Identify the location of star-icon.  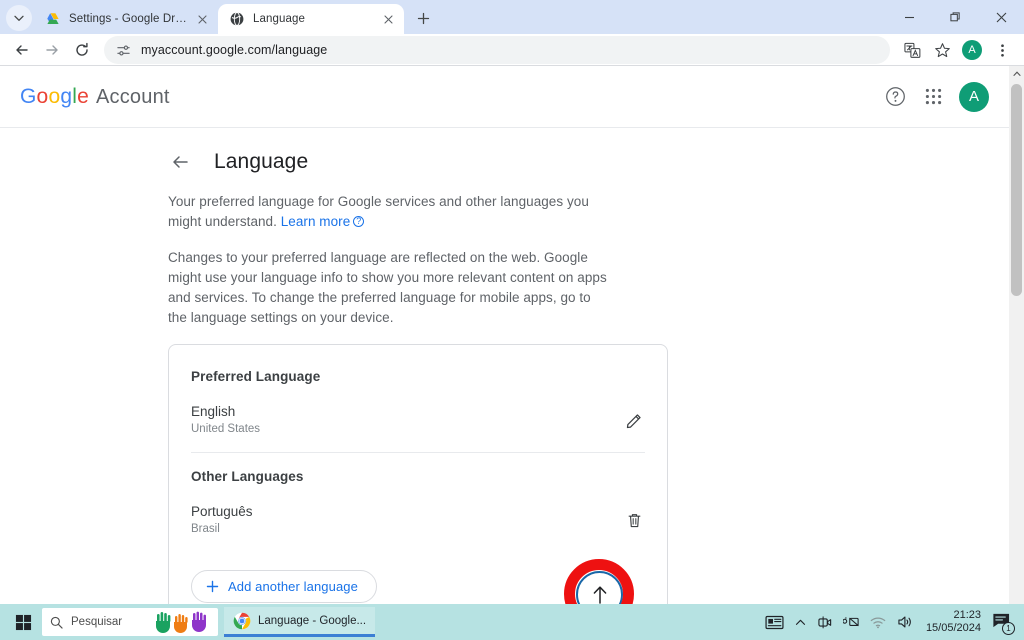
(942, 49).